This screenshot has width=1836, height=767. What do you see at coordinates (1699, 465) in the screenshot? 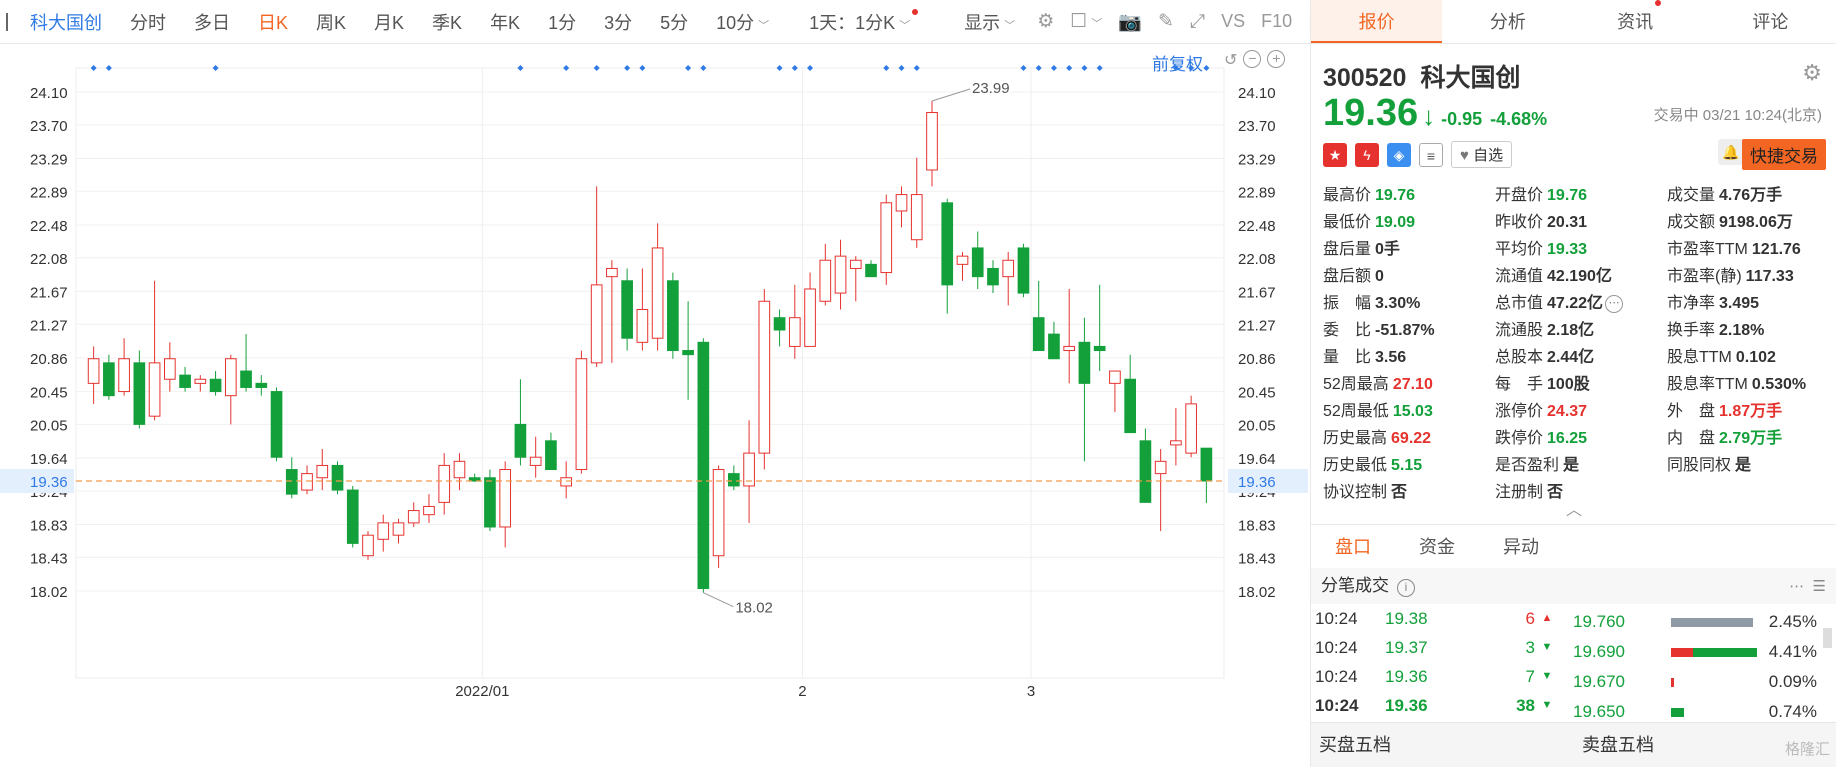
I see `stat-label: 同股同权` at bounding box center [1699, 465].